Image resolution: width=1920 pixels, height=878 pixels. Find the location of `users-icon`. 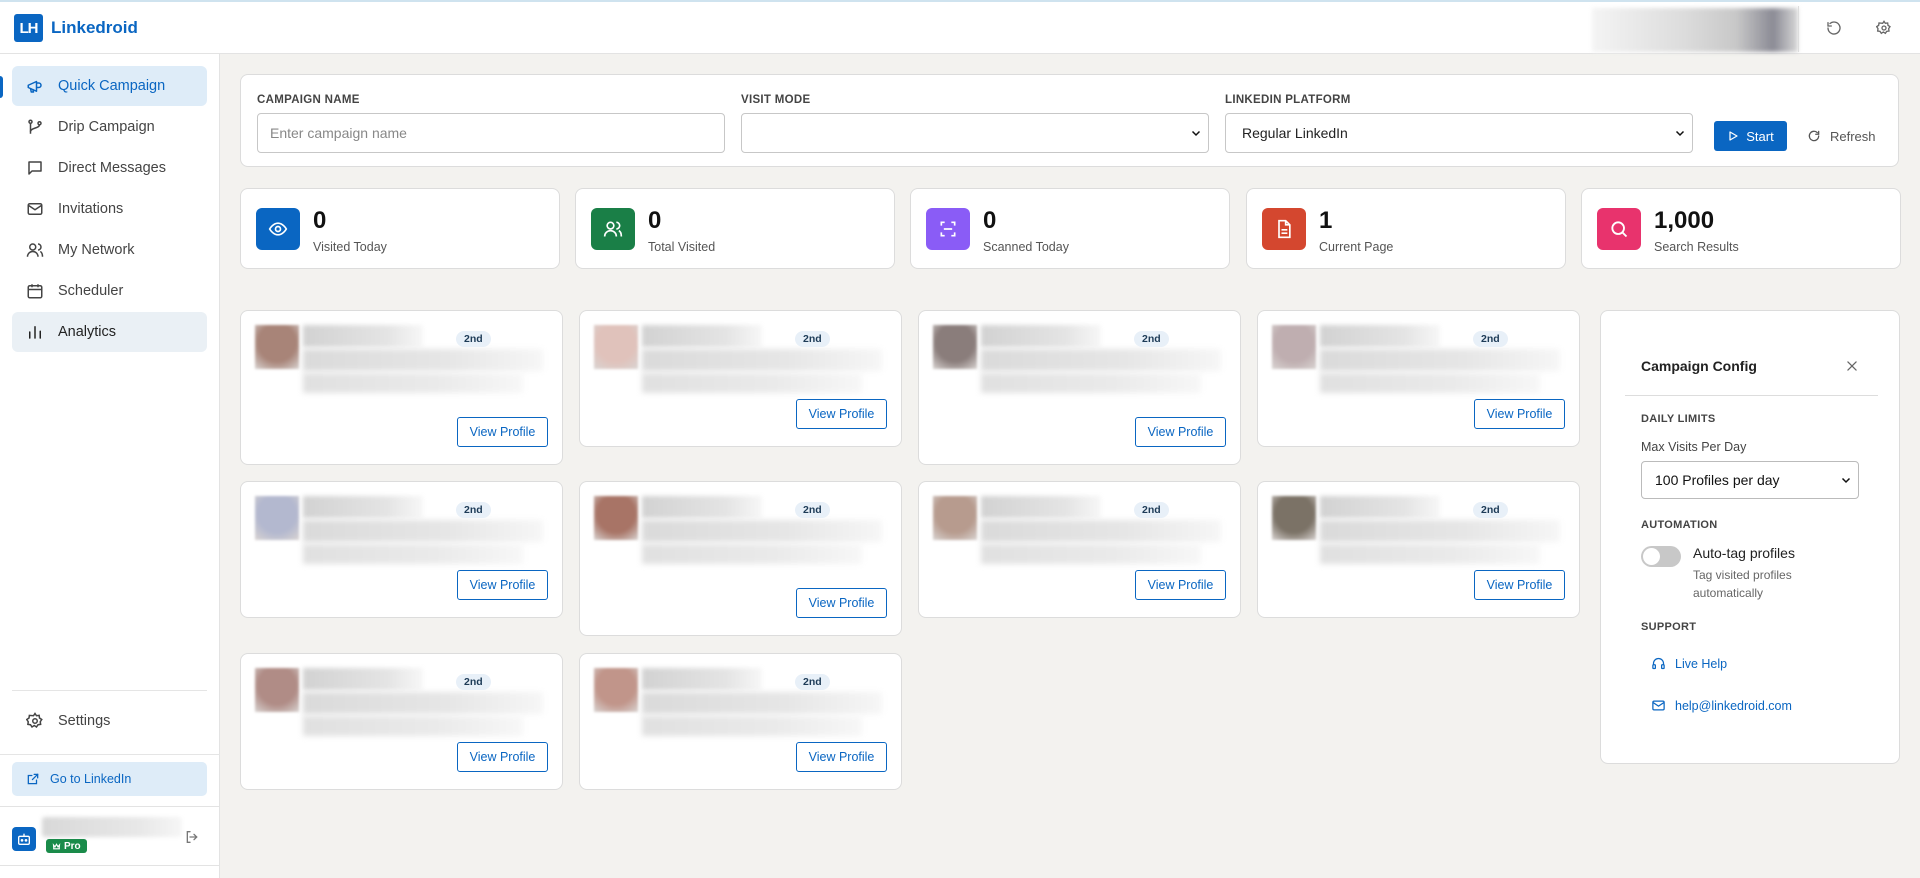

users-icon is located at coordinates (613, 229).